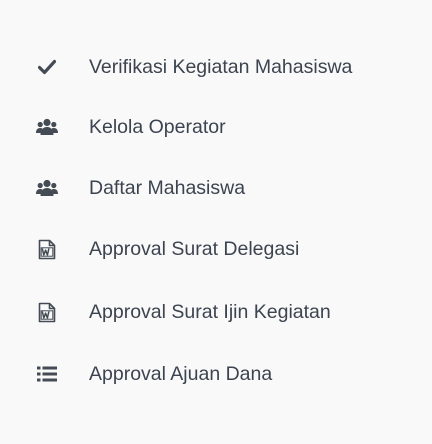  What do you see at coordinates (194, 248) in the screenshot?
I see `menu-item-label: Approval Surat Delegasi` at bounding box center [194, 248].